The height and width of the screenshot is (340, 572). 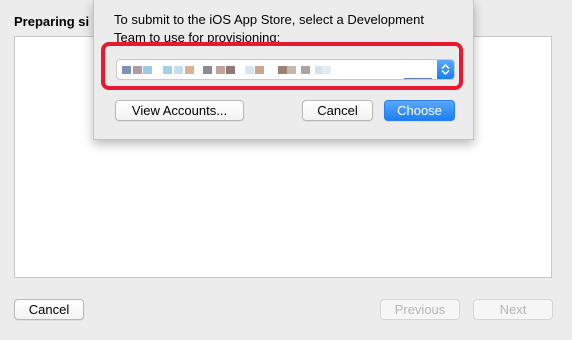 I want to click on next-button: Next, so click(x=513, y=309).